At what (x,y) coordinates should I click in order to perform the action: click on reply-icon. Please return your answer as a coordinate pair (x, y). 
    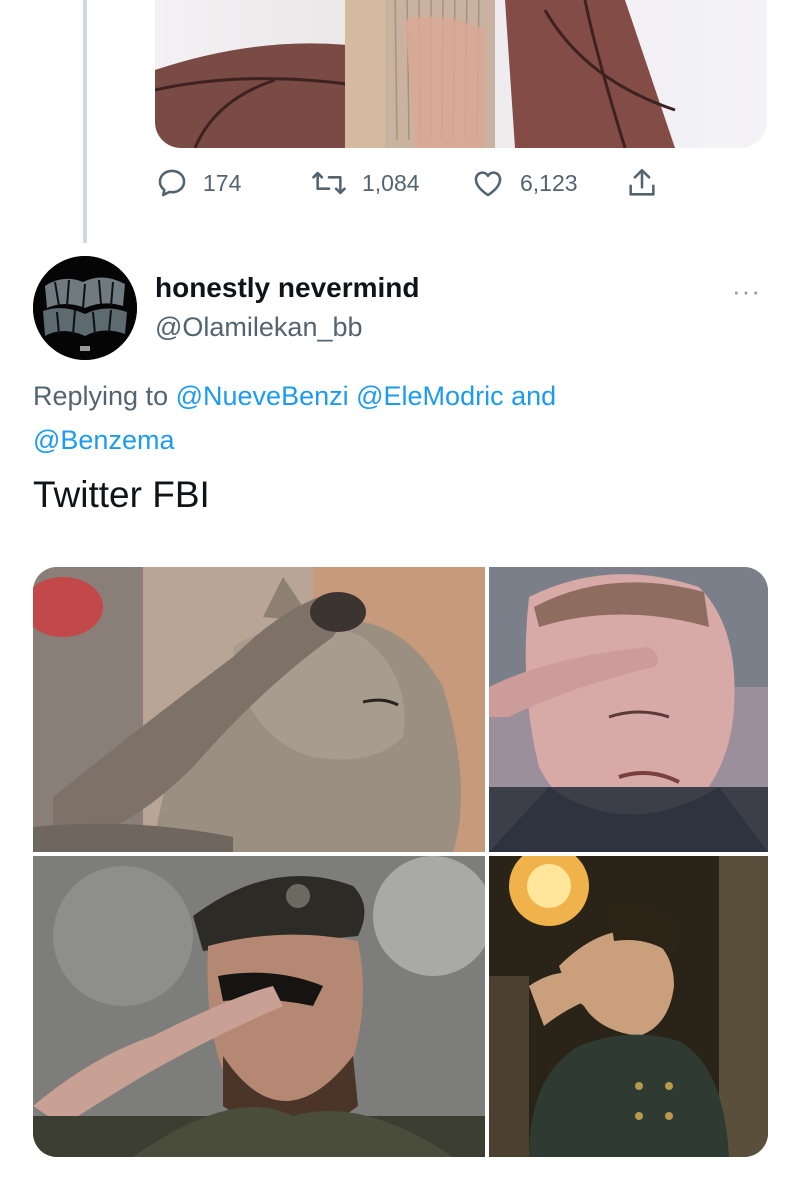
    Looking at the image, I should click on (172, 183).